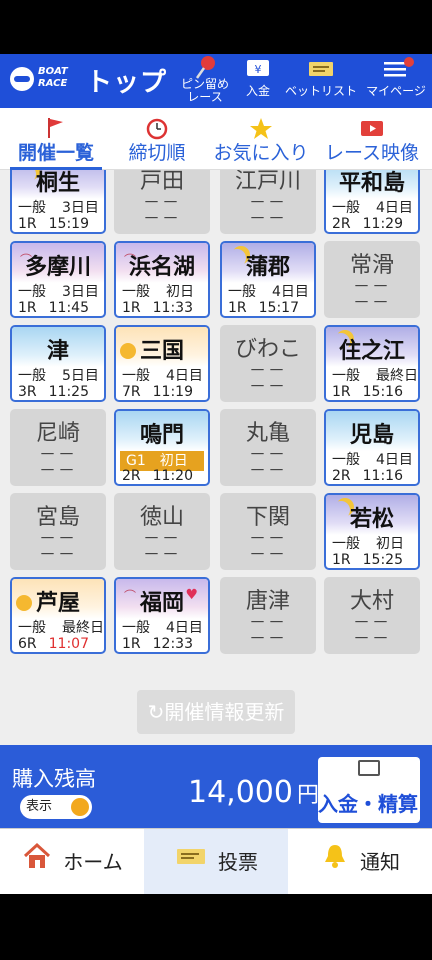  Describe the element at coordinates (396, 81) in the screenshot. I see `mypage-button: マイページ` at that location.